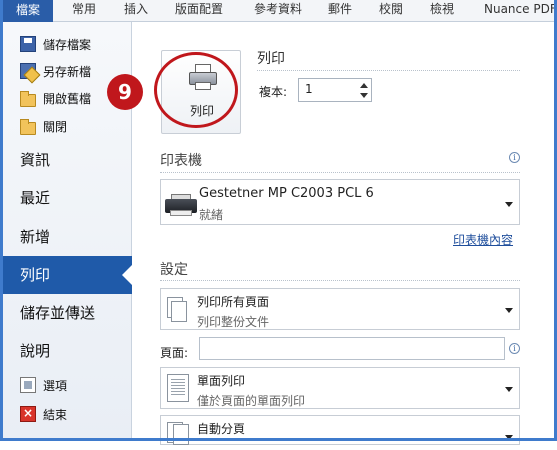 This screenshot has width=557, height=450. What do you see at coordinates (442, 11) in the screenshot?
I see `tab-view: 檢視` at bounding box center [442, 11].